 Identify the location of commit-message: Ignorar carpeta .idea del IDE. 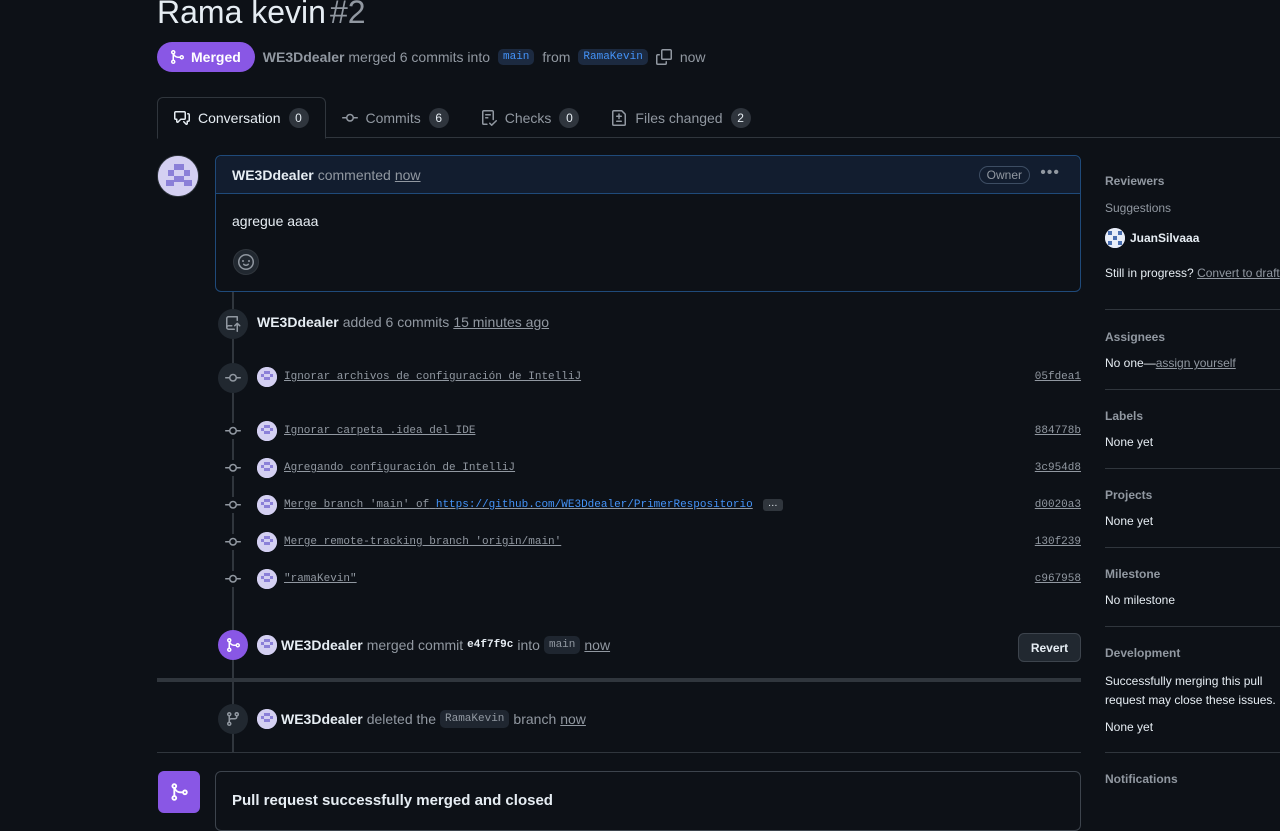
(379, 431).